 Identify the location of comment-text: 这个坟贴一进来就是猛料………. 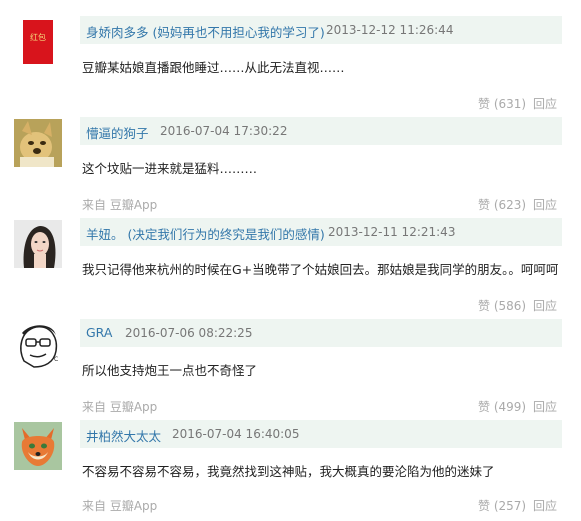
(170, 168).